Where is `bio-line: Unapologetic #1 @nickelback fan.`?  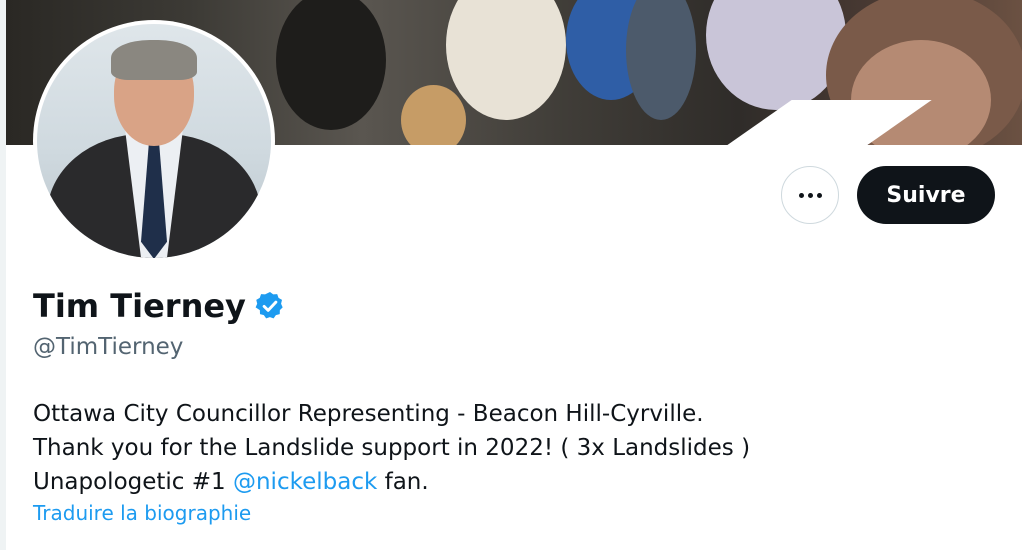
bio-line: Unapologetic #1 @nickelback fan. is located at coordinates (391, 482).